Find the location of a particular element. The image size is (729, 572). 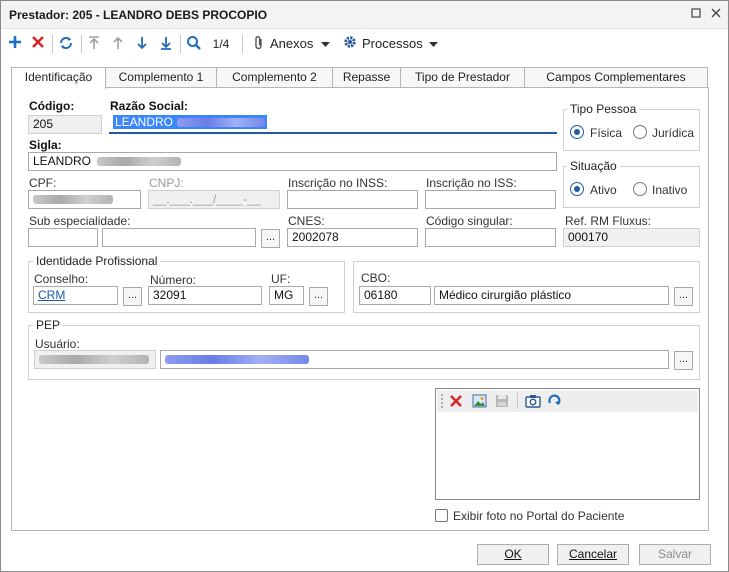

sub-especialidade-desc-field is located at coordinates (179, 237).